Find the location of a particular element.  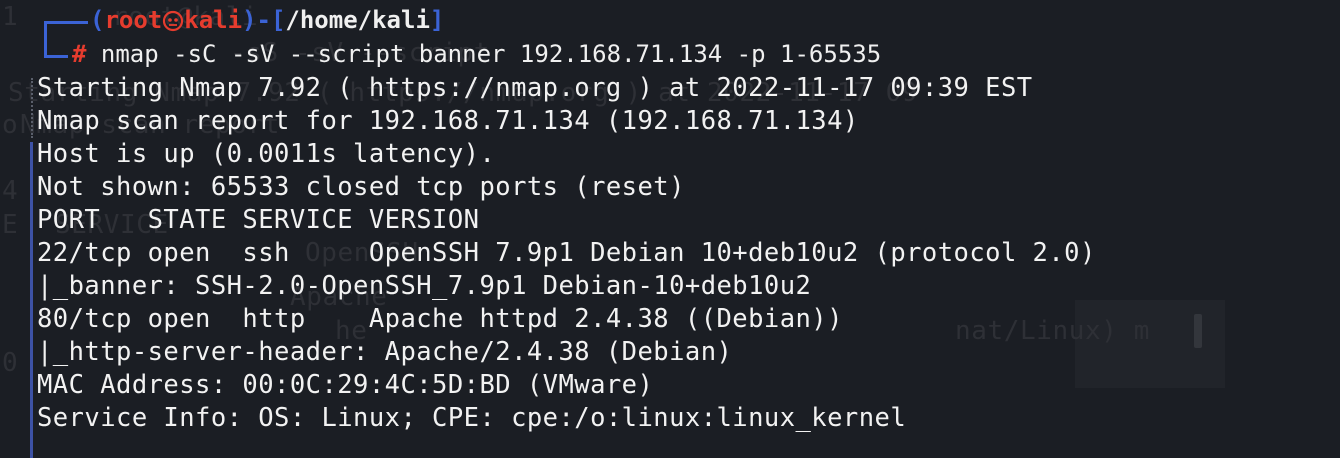

output-line: MAC Address: 00:0C:29:4C:5D:BD (VMware) is located at coordinates (345, 385).